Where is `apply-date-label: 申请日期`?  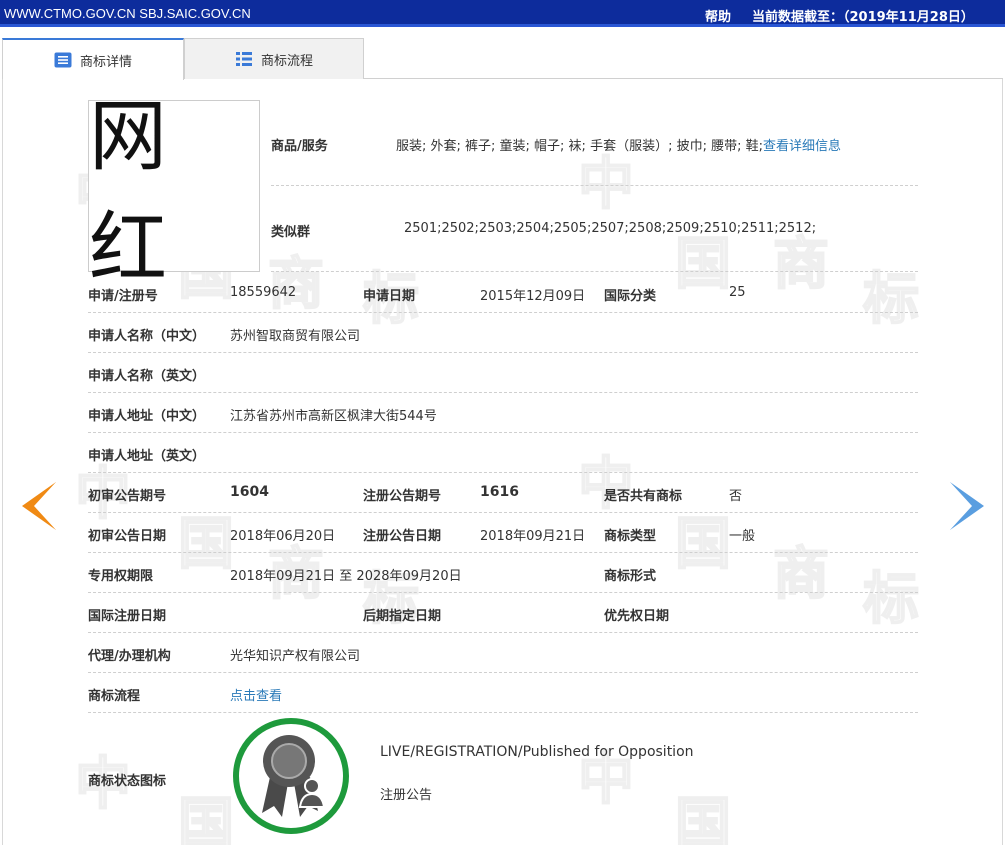
apply-date-label: 申请日期 is located at coordinates (389, 296).